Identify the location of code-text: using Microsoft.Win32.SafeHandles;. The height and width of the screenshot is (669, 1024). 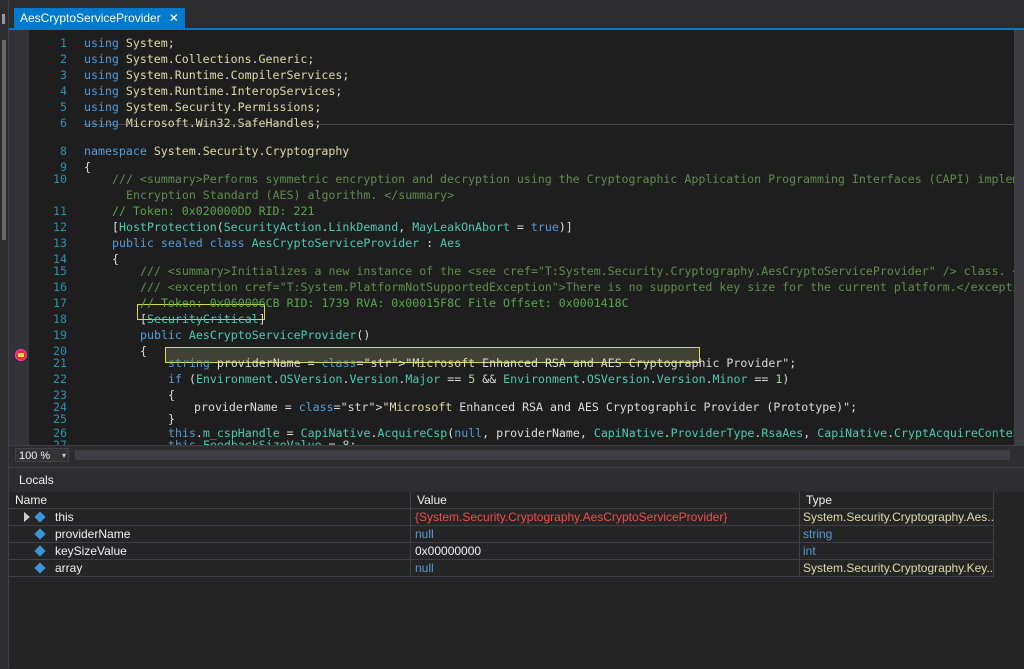
(203, 123).